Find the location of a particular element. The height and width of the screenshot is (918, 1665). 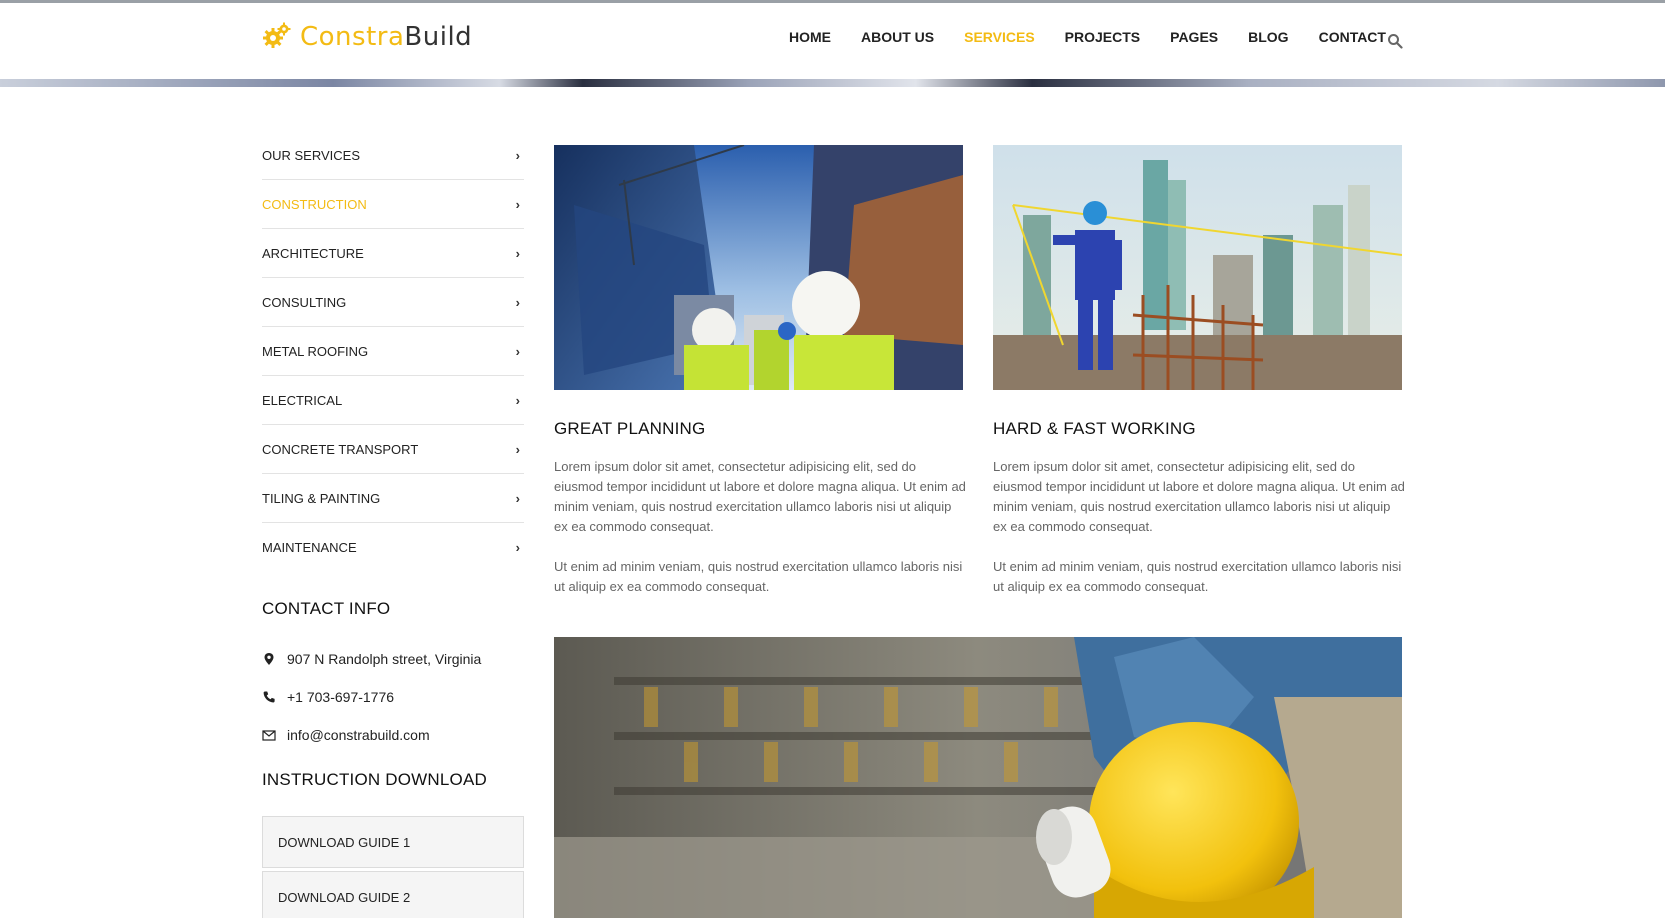

nav-home: HOME is located at coordinates (810, 37).